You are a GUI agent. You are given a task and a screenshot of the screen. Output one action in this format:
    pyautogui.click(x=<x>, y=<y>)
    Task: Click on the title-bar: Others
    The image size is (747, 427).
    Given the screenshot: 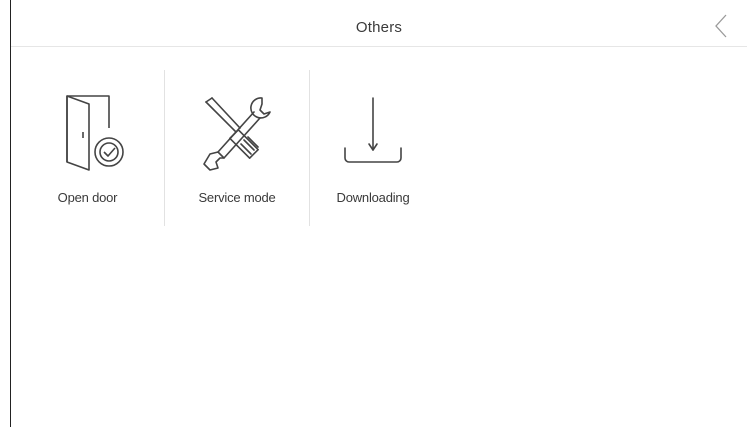 What is the action you would take?
    pyautogui.click(x=379, y=23)
    